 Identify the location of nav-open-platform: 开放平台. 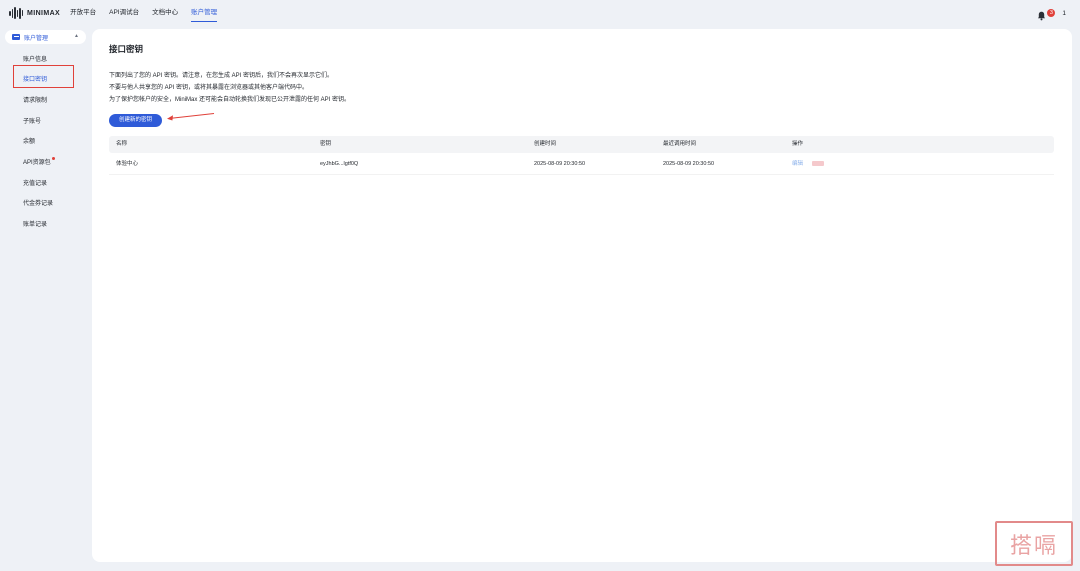
(83, 13).